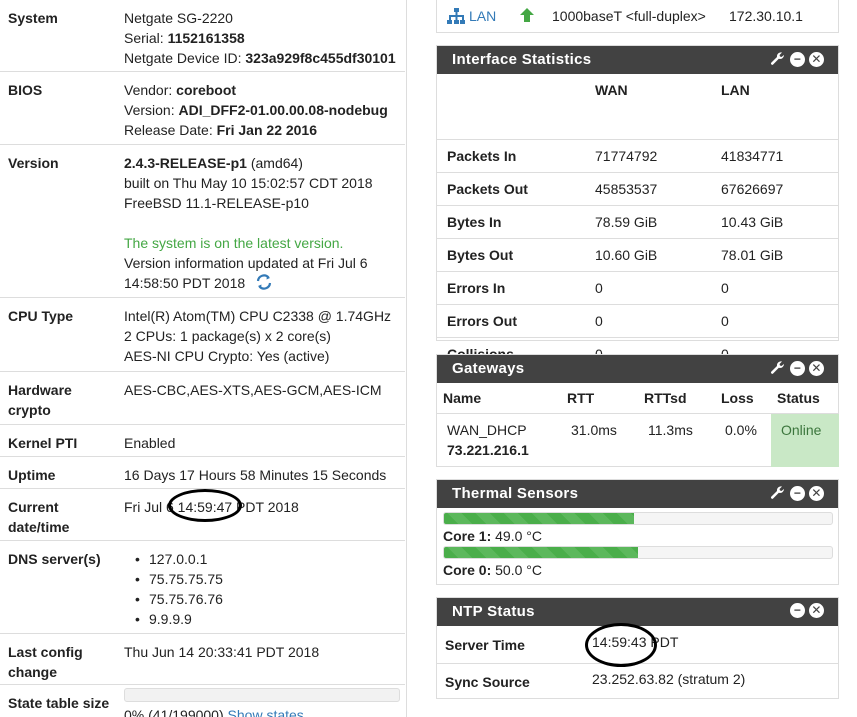 The image size is (857, 717). What do you see at coordinates (637, 254) in the screenshot?
I see `table-row: Bytes Out 10.60 GiB 78.01 GiB` at bounding box center [637, 254].